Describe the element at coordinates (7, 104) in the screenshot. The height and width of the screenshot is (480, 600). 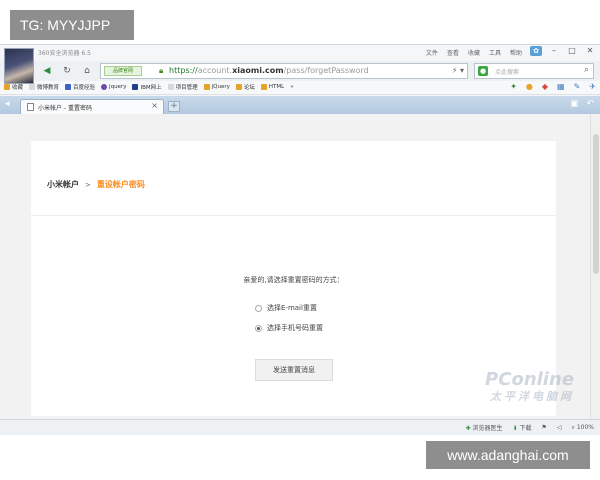
I see `tab-nav-icon: ◂` at that location.